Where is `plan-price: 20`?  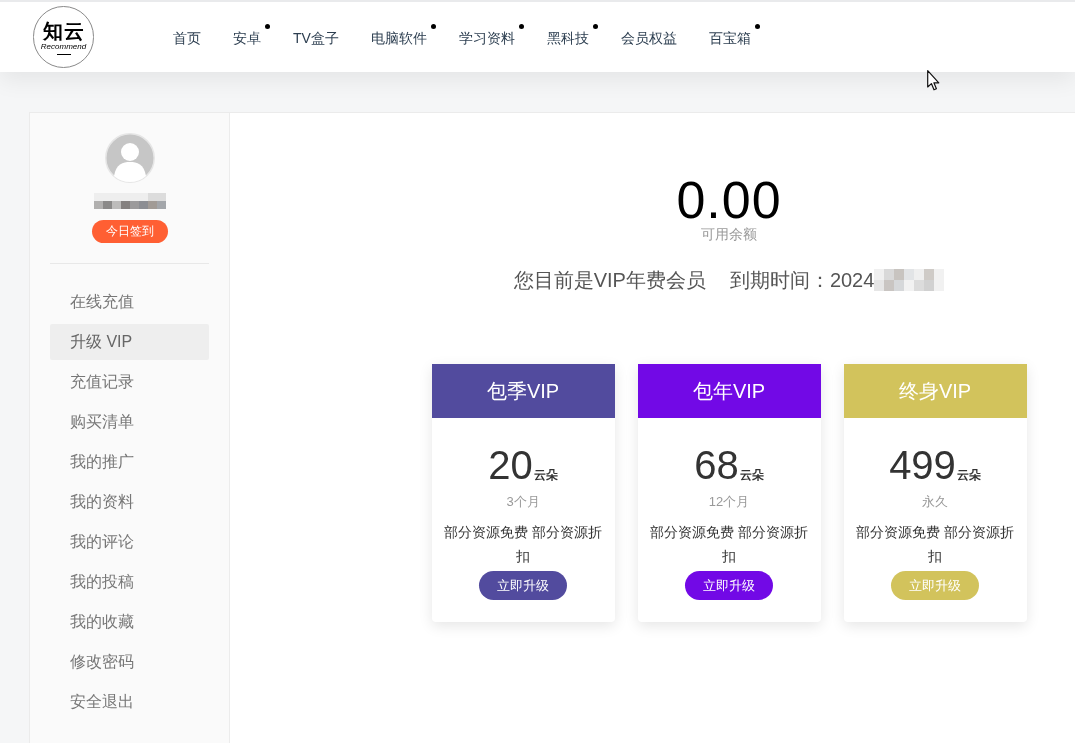 plan-price: 20 is located at coordinates (510, 465).